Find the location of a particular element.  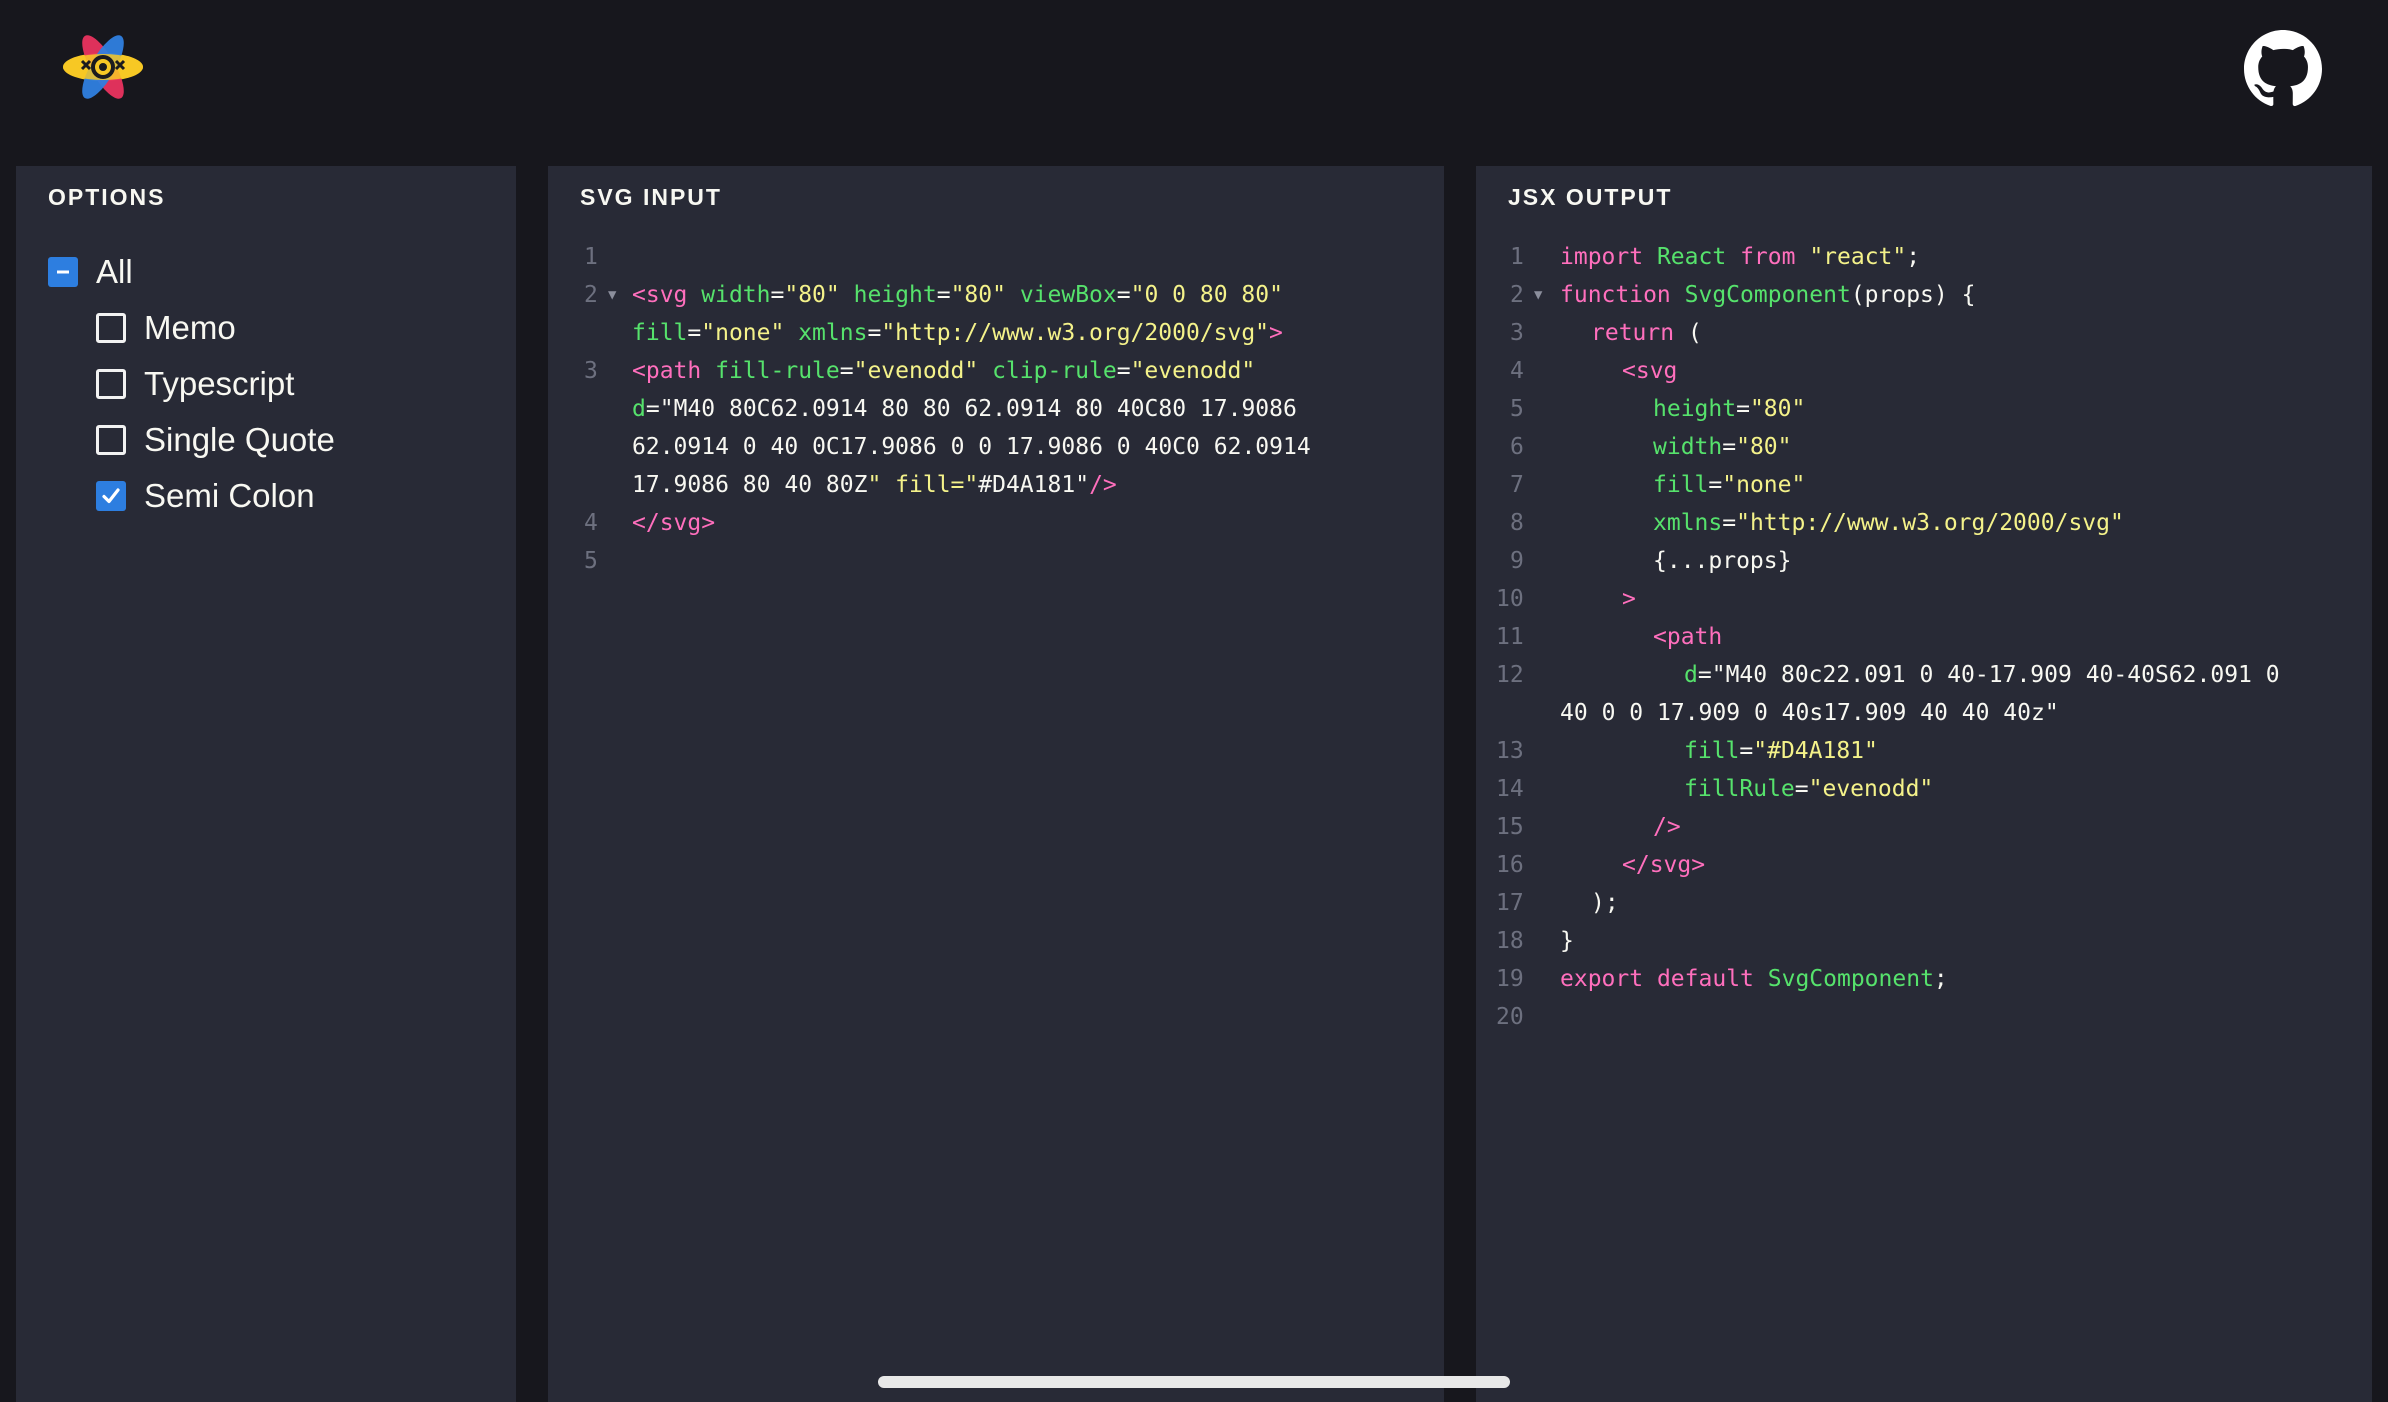

line-number: 16 is located at coordinates (1510, 865).